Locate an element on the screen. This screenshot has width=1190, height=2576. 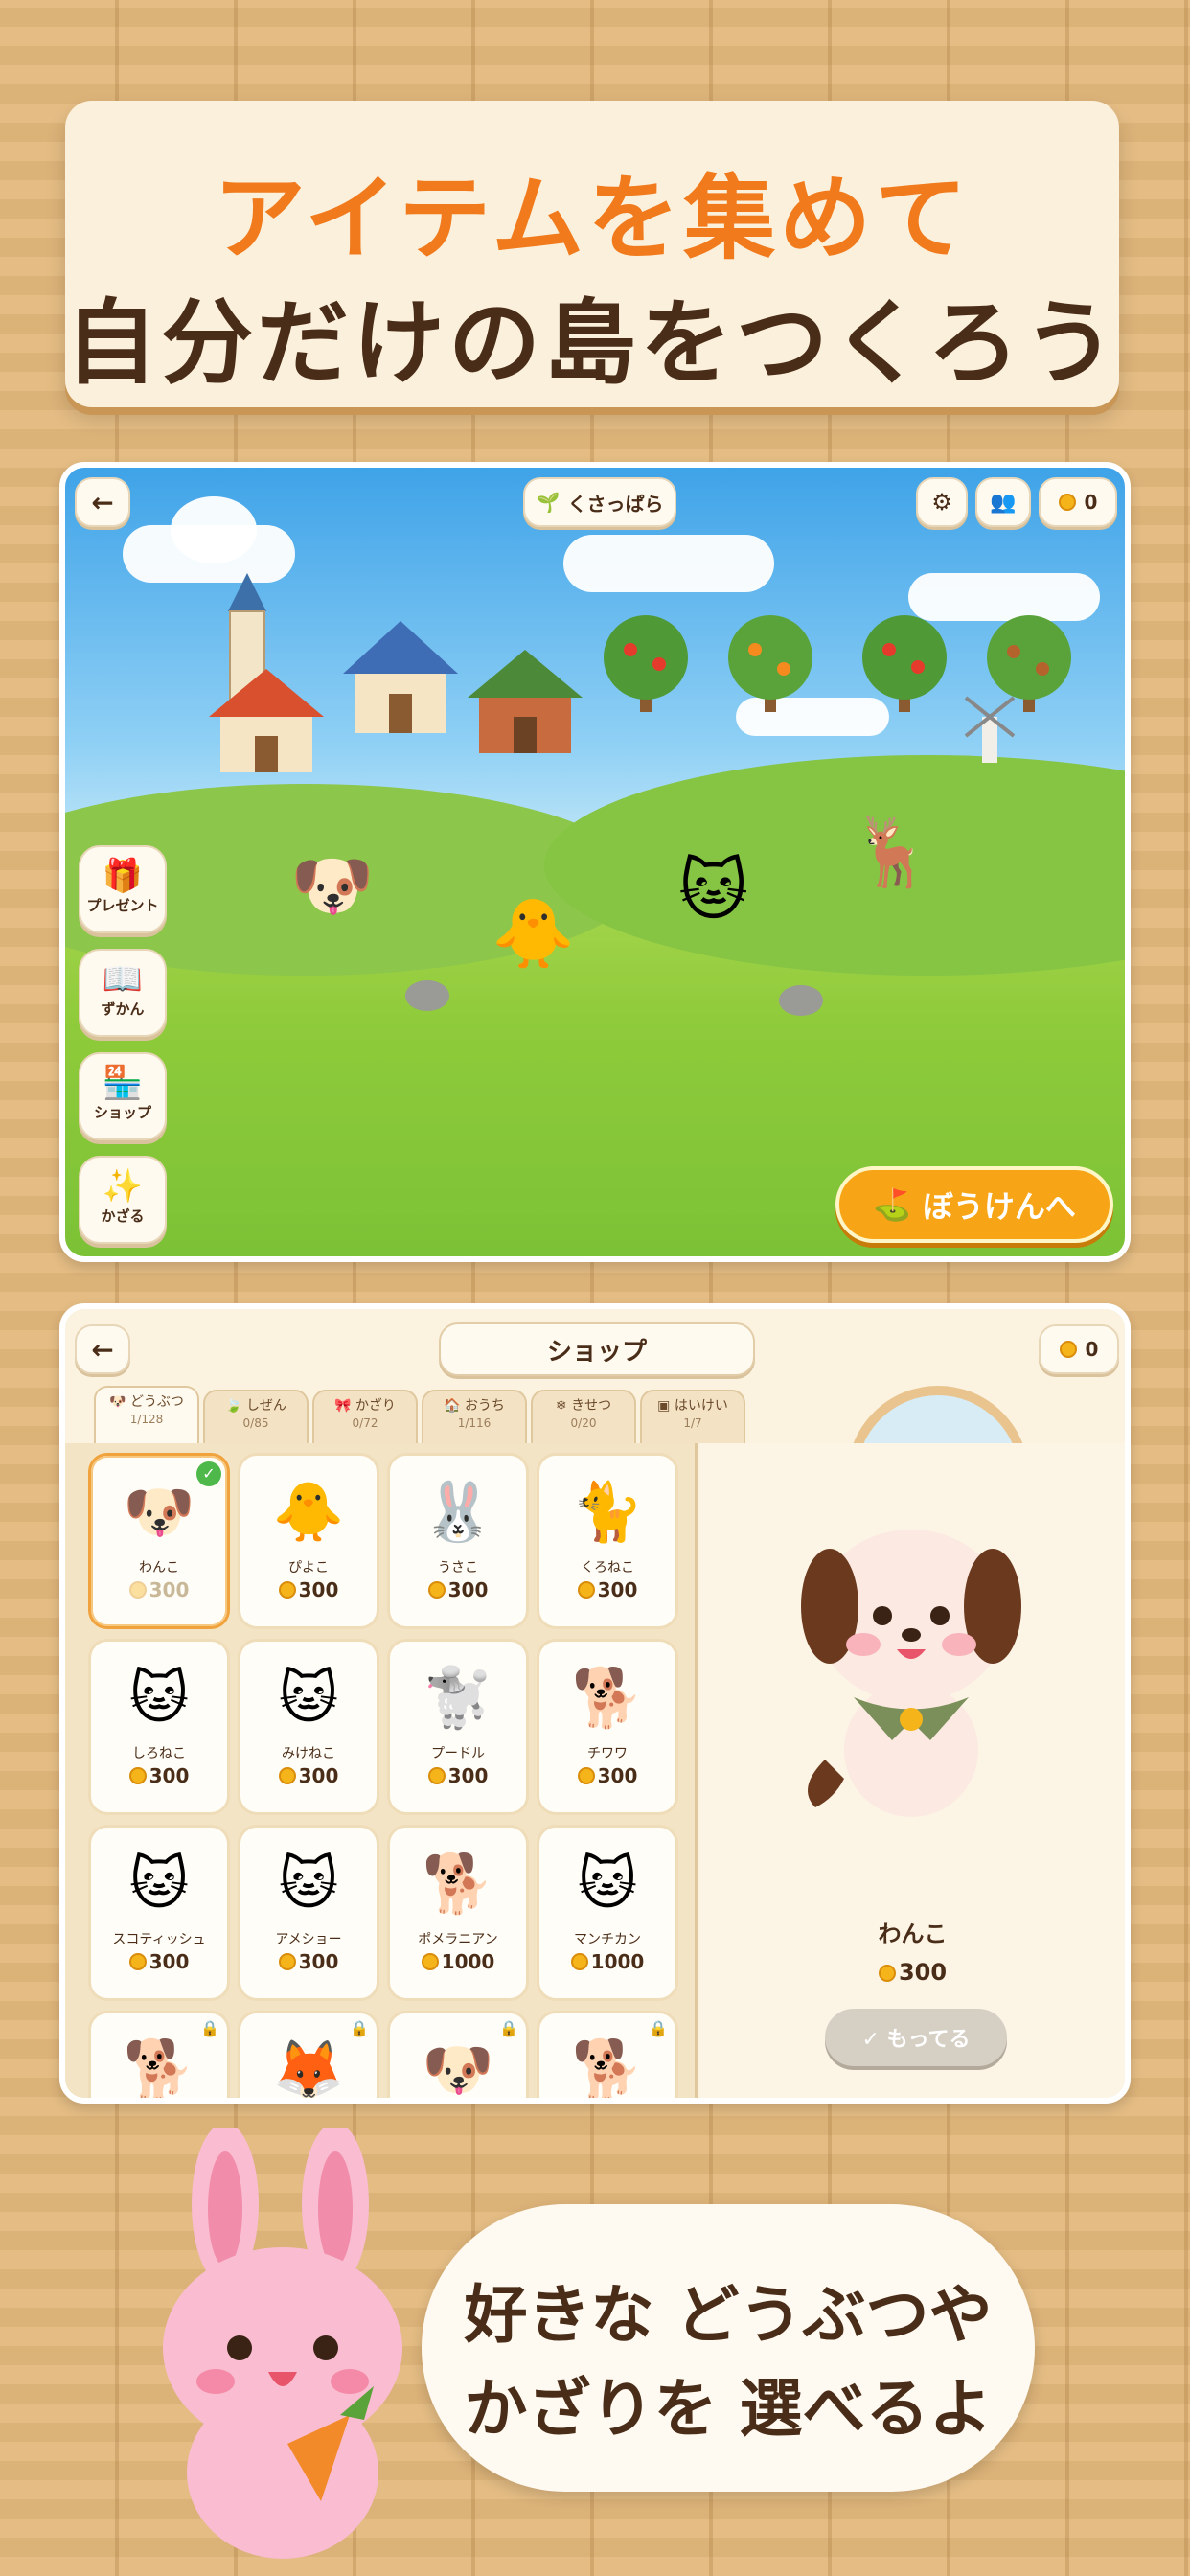
location-pill: 🌱 くさっぱら is located at coordinates (600, 502).